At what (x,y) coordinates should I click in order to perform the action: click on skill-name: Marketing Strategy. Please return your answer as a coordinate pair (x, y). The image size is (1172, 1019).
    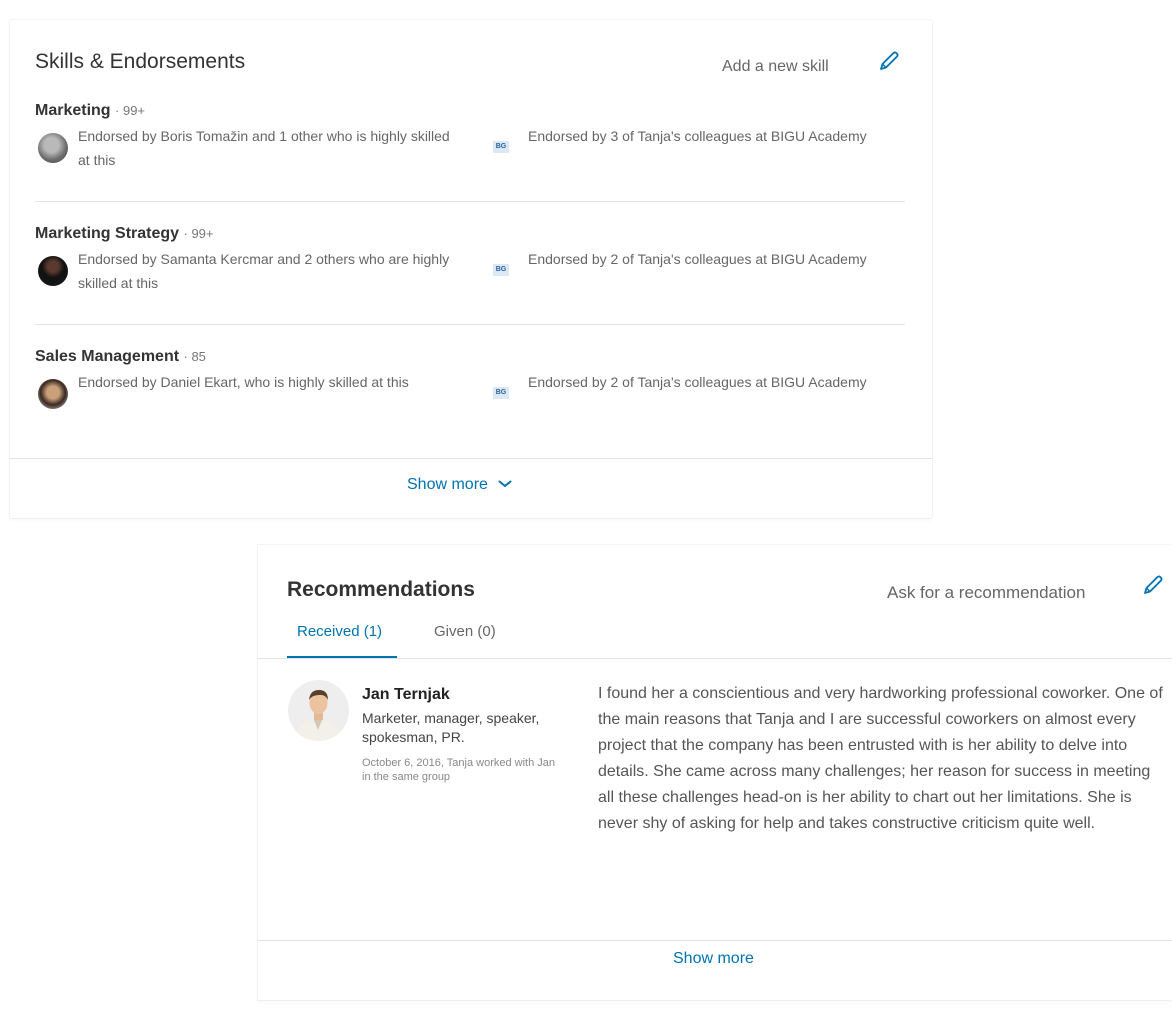
    Looking at the image, I should click on (107, 233).